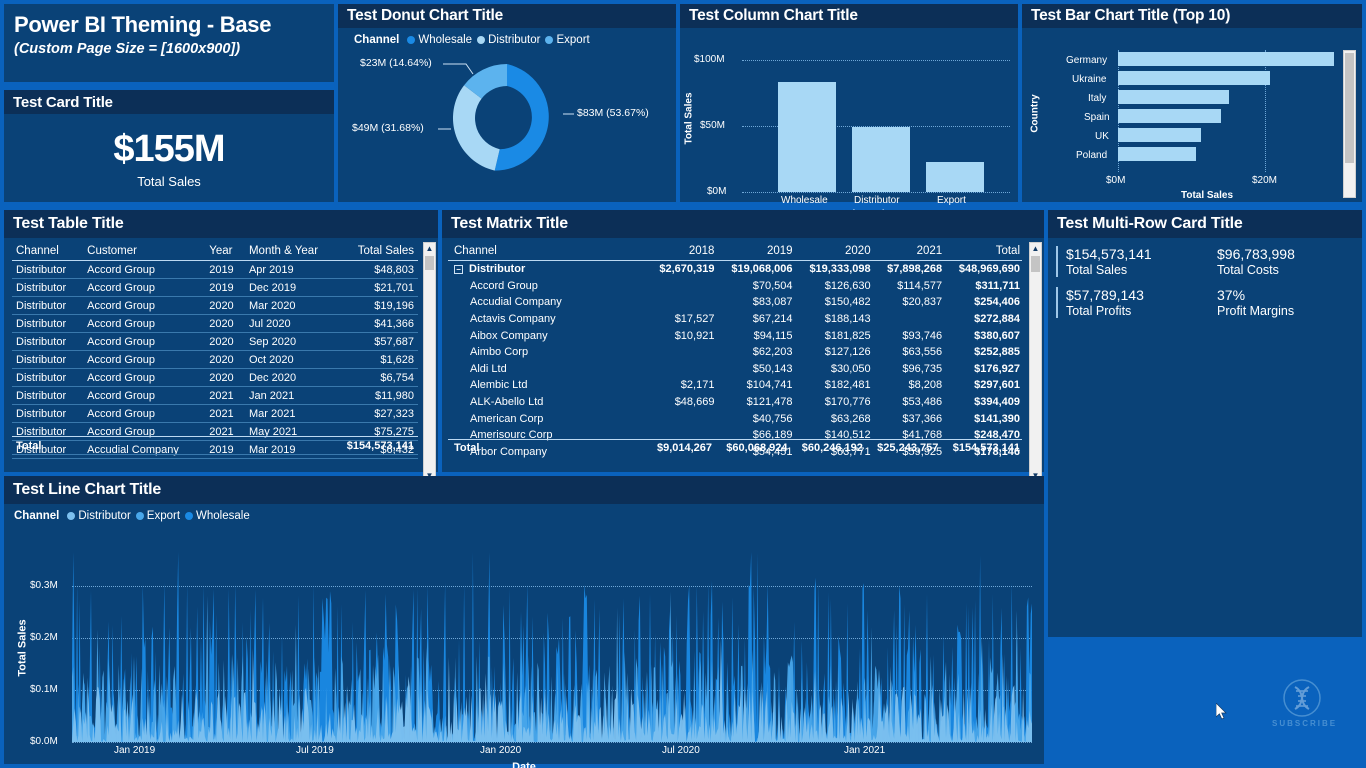 The height and width of the screenshot is (768, 1366). What do you see at coordinates (1231, 295) in the screenshot?
I see `multirow-value: 37%` at bounding box center [1231, 295].